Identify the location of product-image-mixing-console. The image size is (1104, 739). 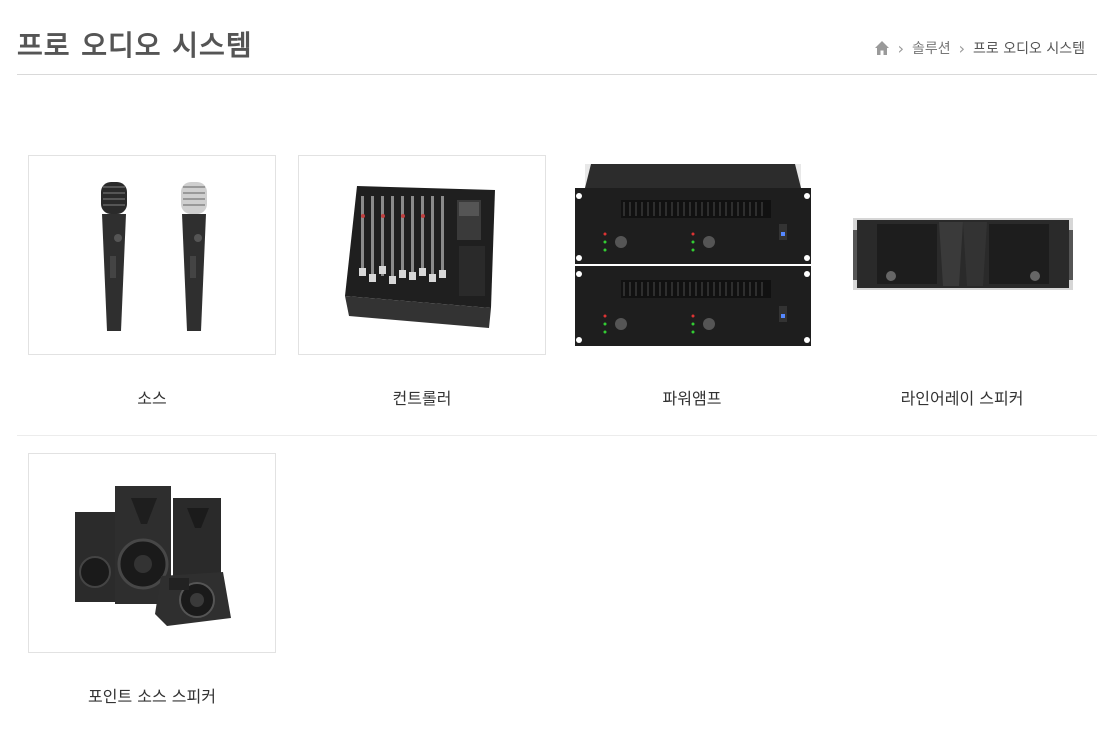
(422, 255).